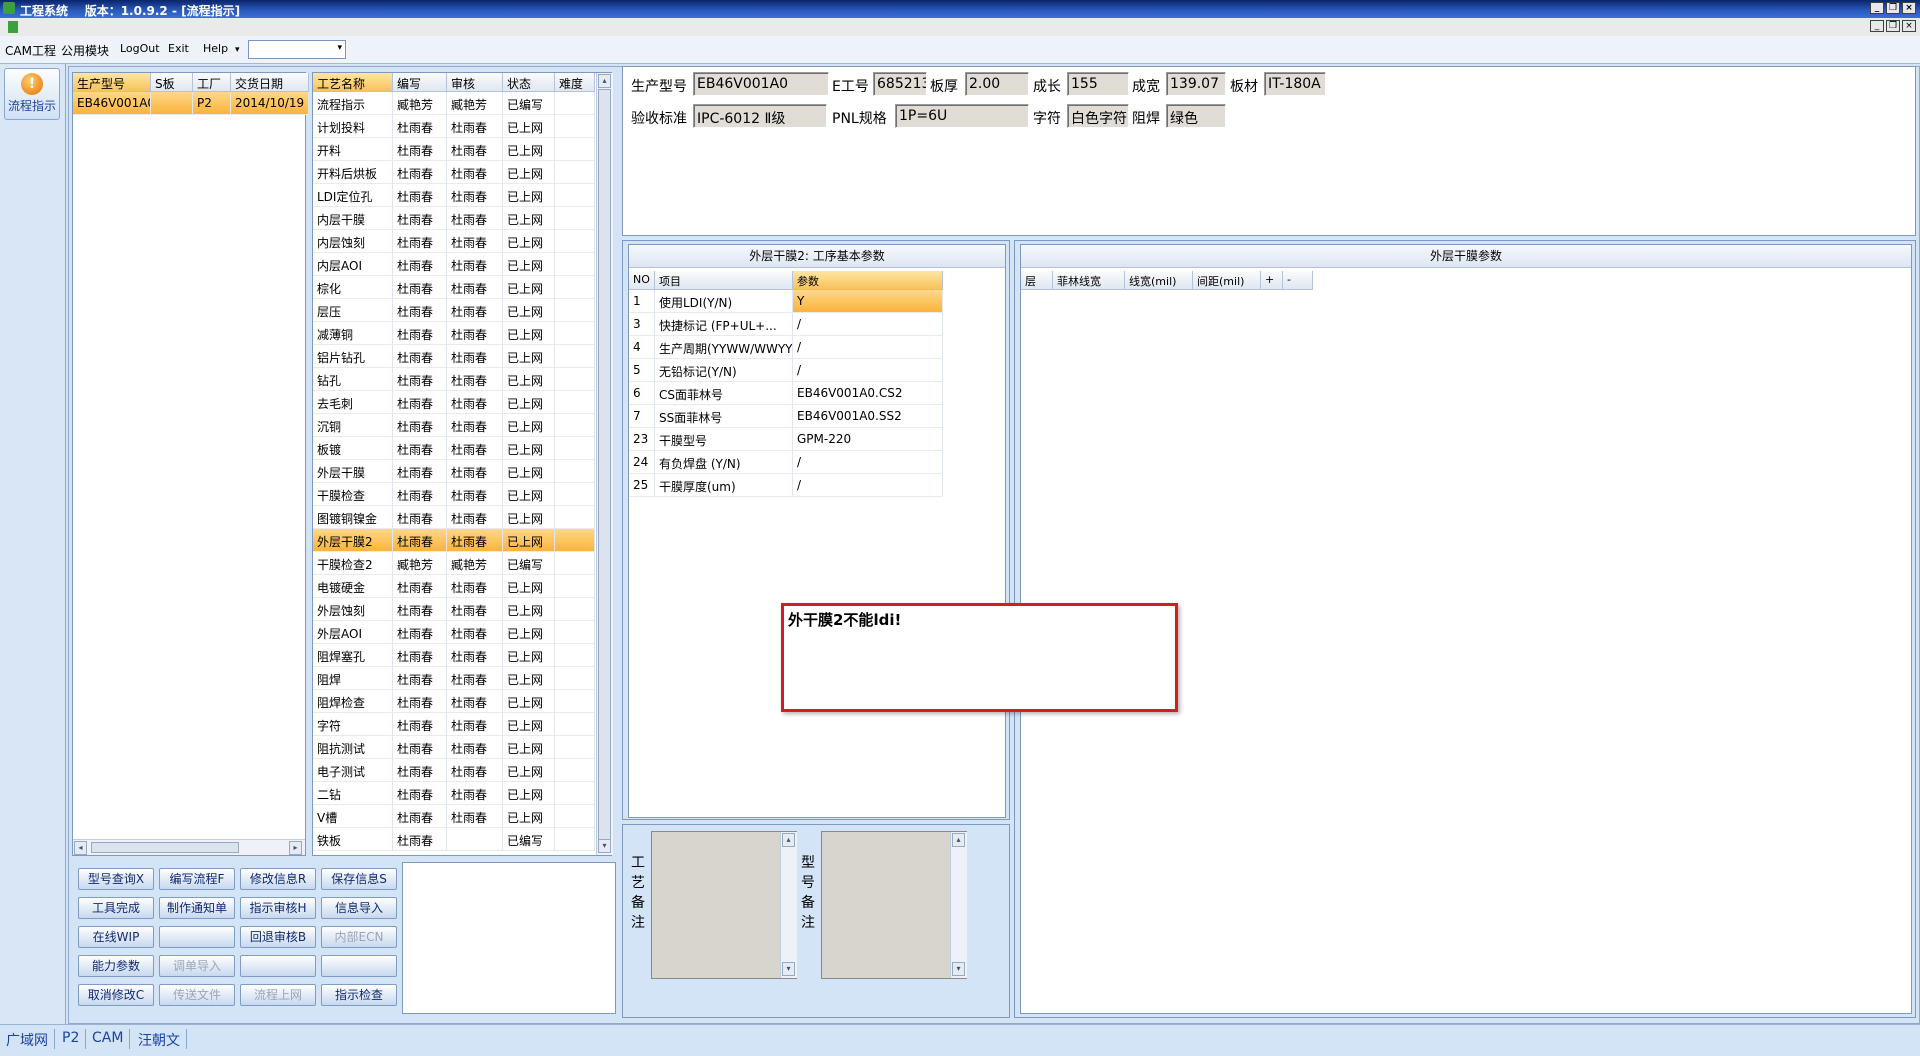  Describe the element at coordinates (353, 678) in the screenshot. I see `process-table-cell: 阻焊` at that location.